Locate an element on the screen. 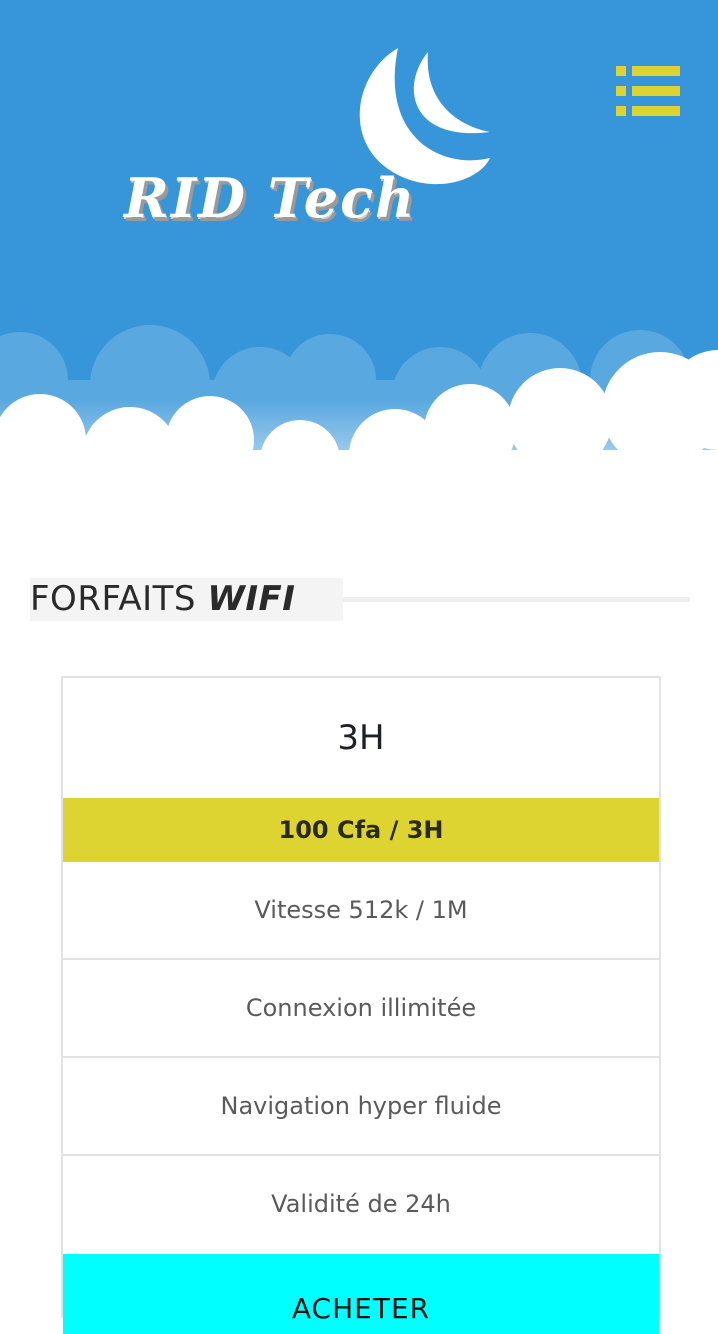 Image resolution: width=718 pixels, height=1334 pixels. buy-button: ACHETER is located at coordinates (361, 1294).